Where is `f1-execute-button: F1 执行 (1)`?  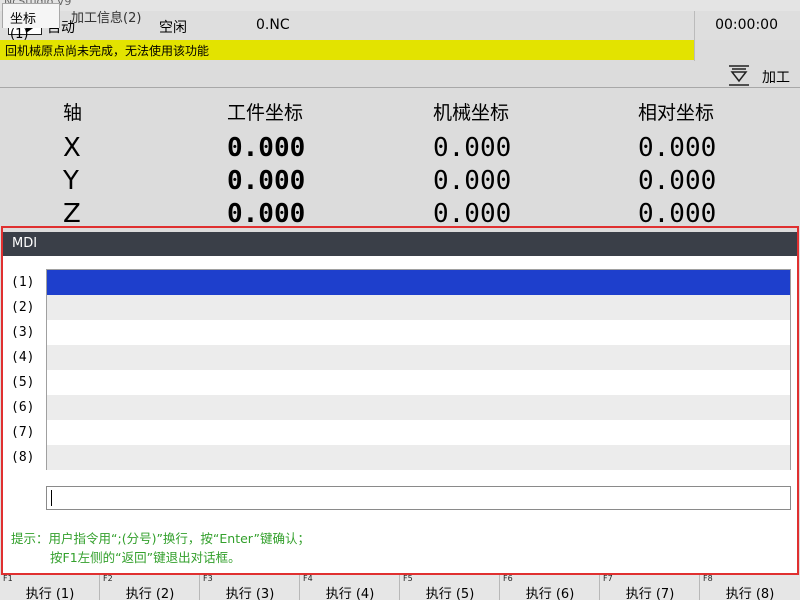 f1-execute-button: F1 执行 (1) is located at coordinates (50, 587).